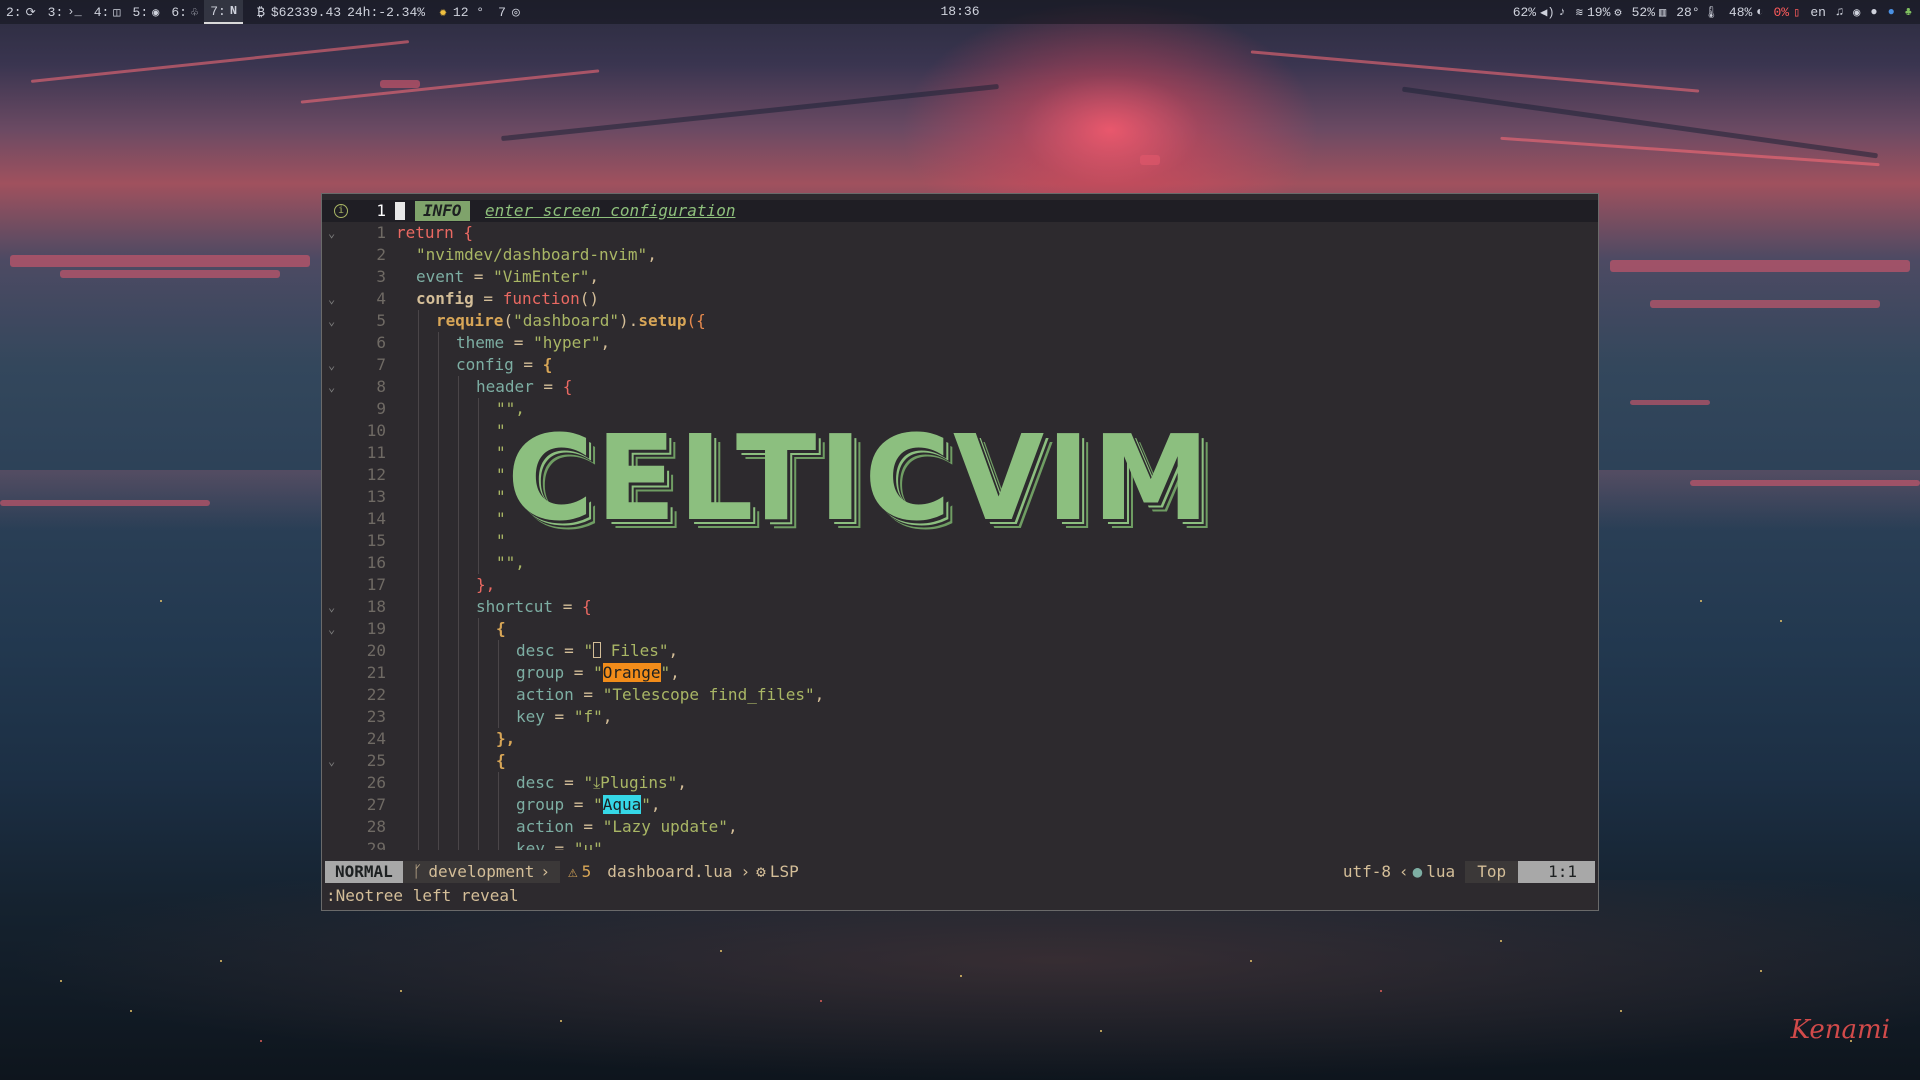 This screenshot has width=1920, height=1080. What do you see at coordinates (1599, 12) in the screenshot?
I see `wifi-widget: ≋ 19% ⚙` at bounding box center [1599, 12].